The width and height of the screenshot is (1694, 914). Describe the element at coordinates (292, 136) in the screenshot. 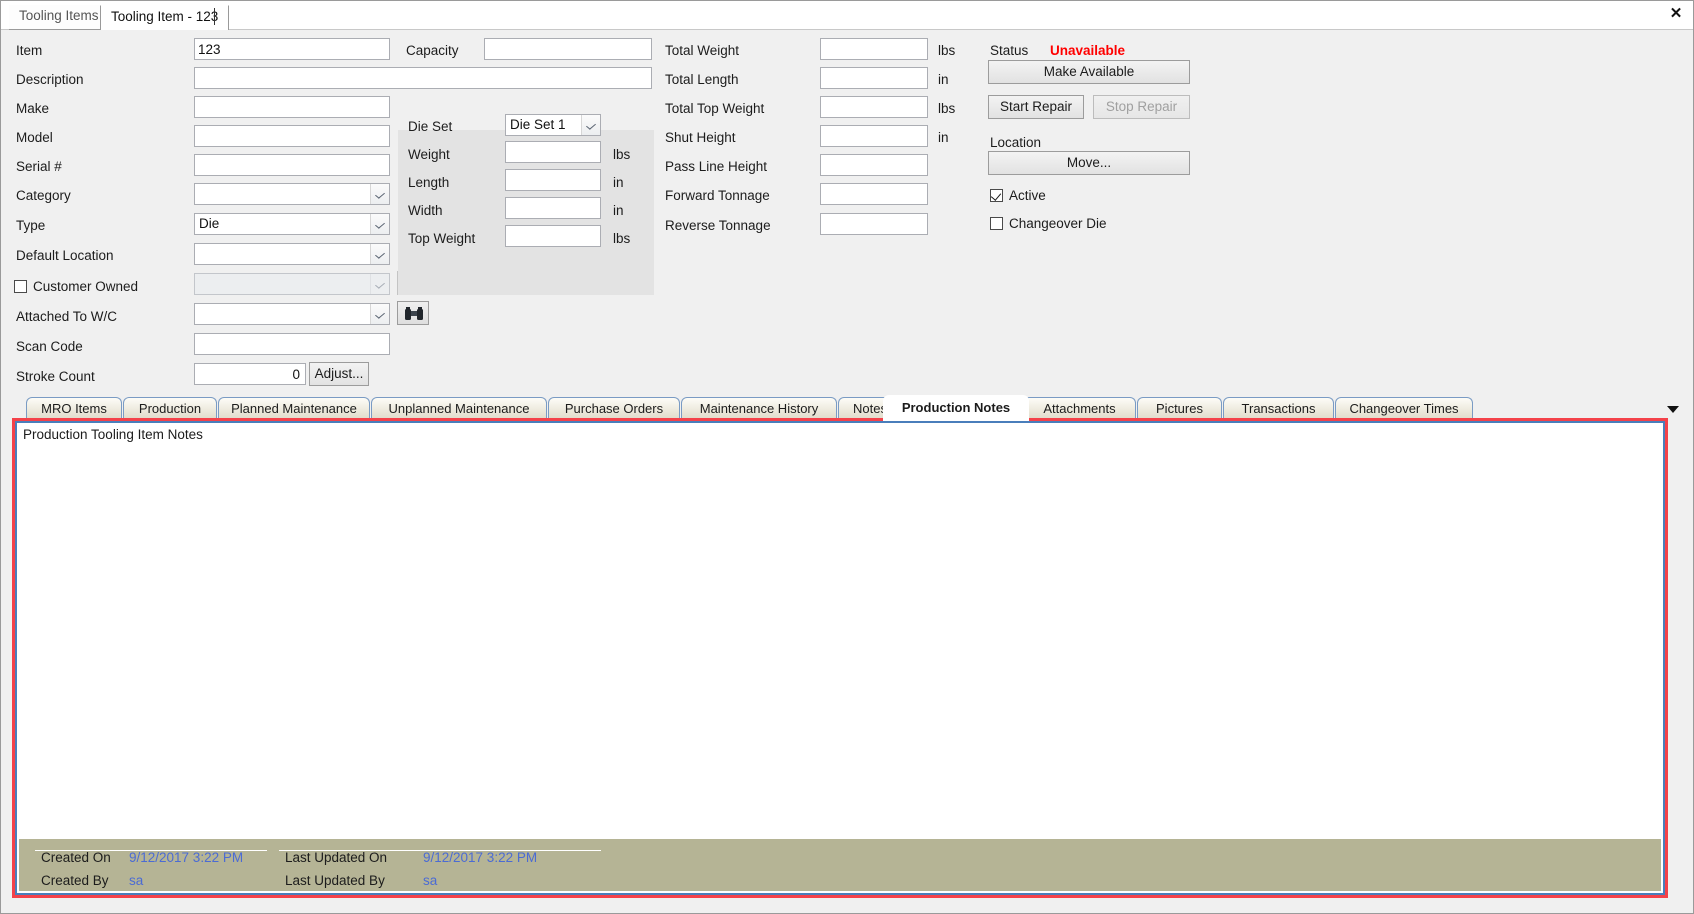

I see `model-input` at that location.